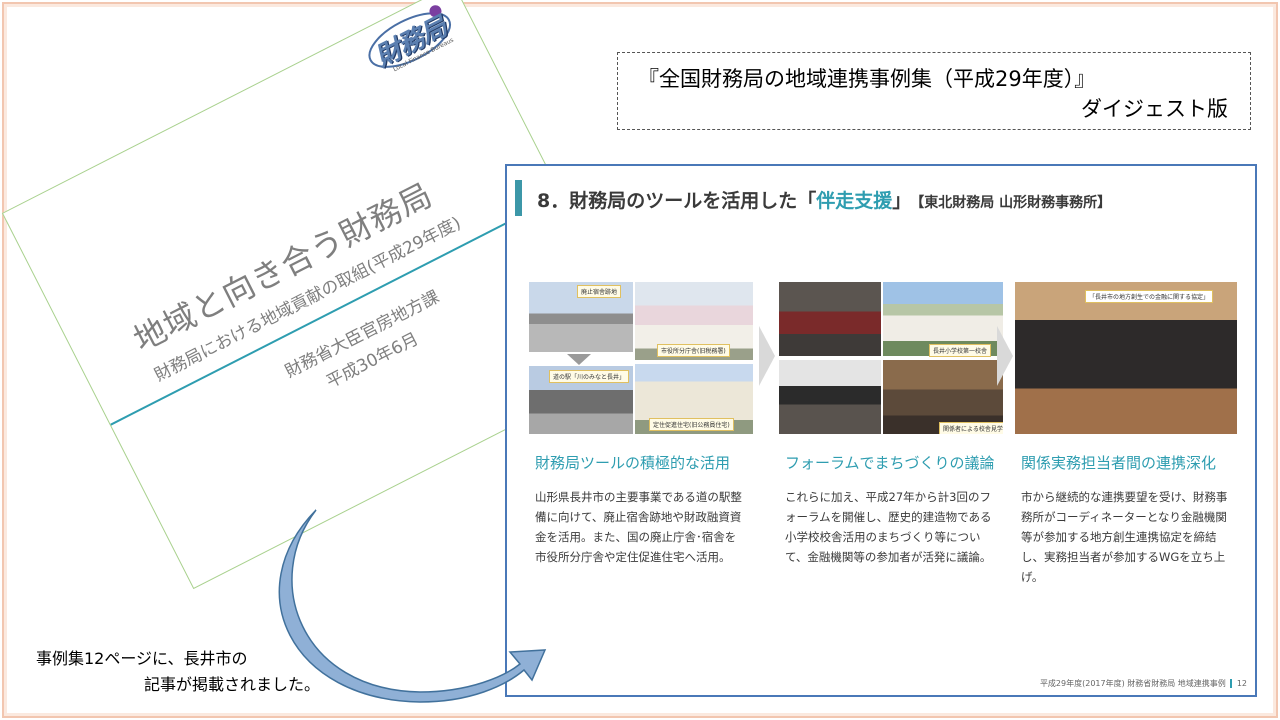 The width and height of the screenshot is (1280, 720). Describe the element at coordinates (412, 606) in the screenshot. I see `curved-arrow-icon` at that location.